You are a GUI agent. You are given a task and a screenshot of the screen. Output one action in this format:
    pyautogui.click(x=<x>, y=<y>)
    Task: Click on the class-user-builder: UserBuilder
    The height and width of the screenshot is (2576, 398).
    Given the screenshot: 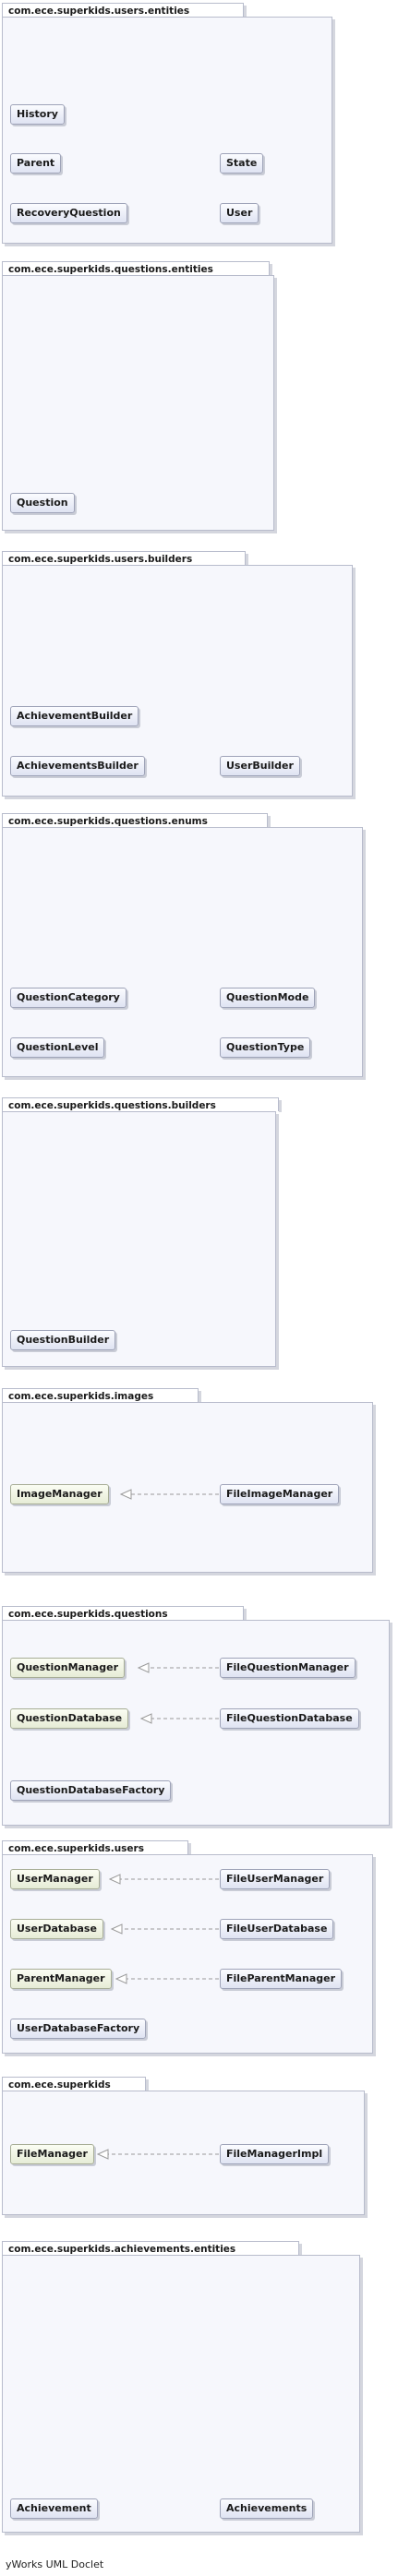 What is the action you would take?
    pyautogui.click(x=260, y=766)
    